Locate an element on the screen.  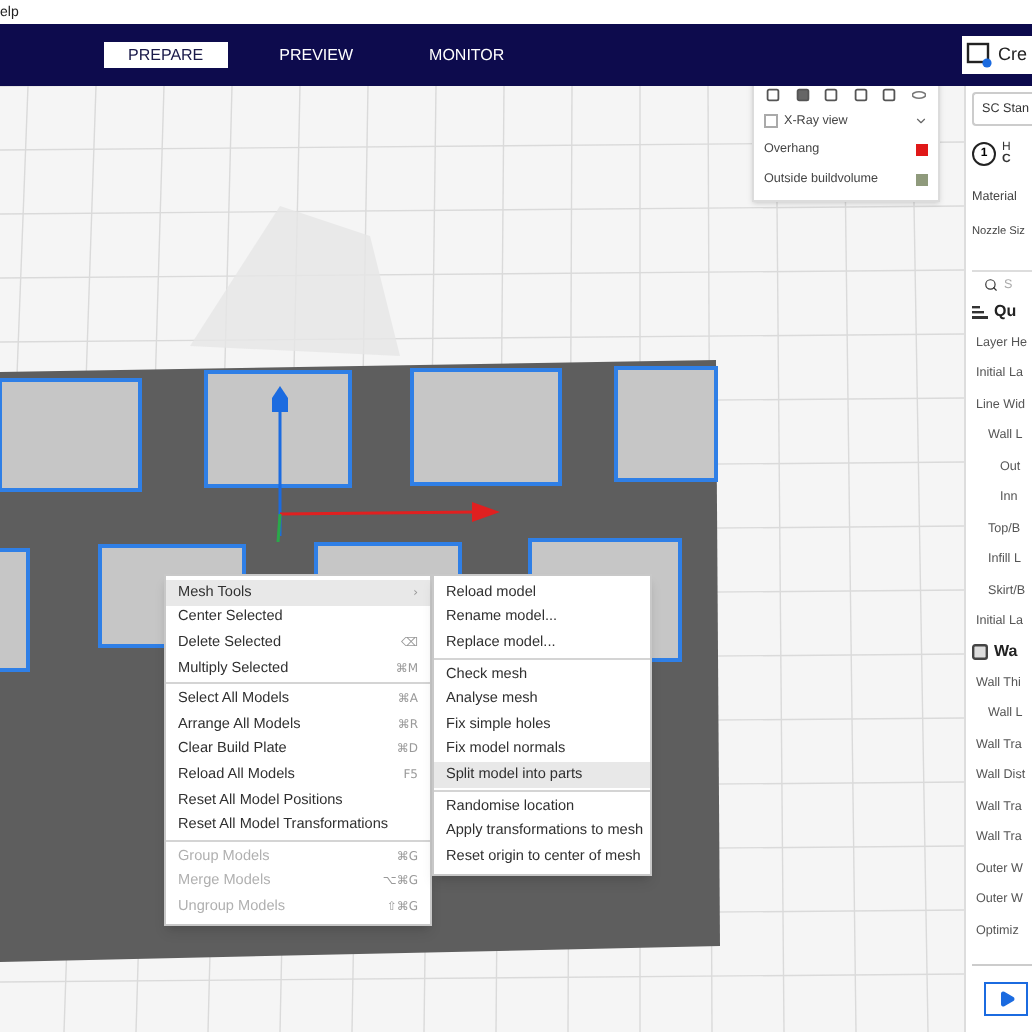
section-title: Wa is located at coordinates (1006, 652).